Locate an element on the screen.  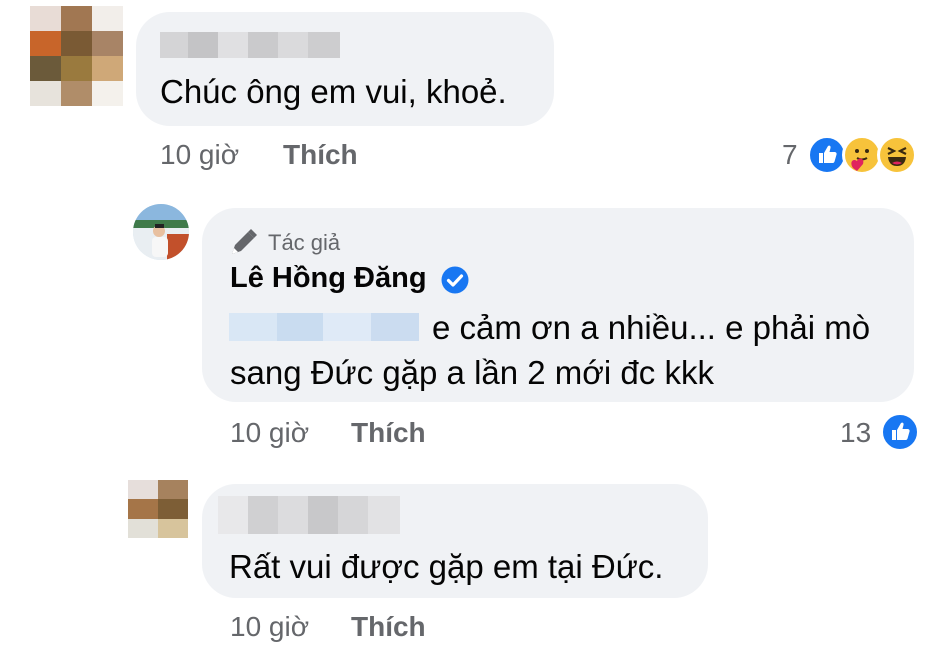
pencil-icon is located at coordinates (243, 243).